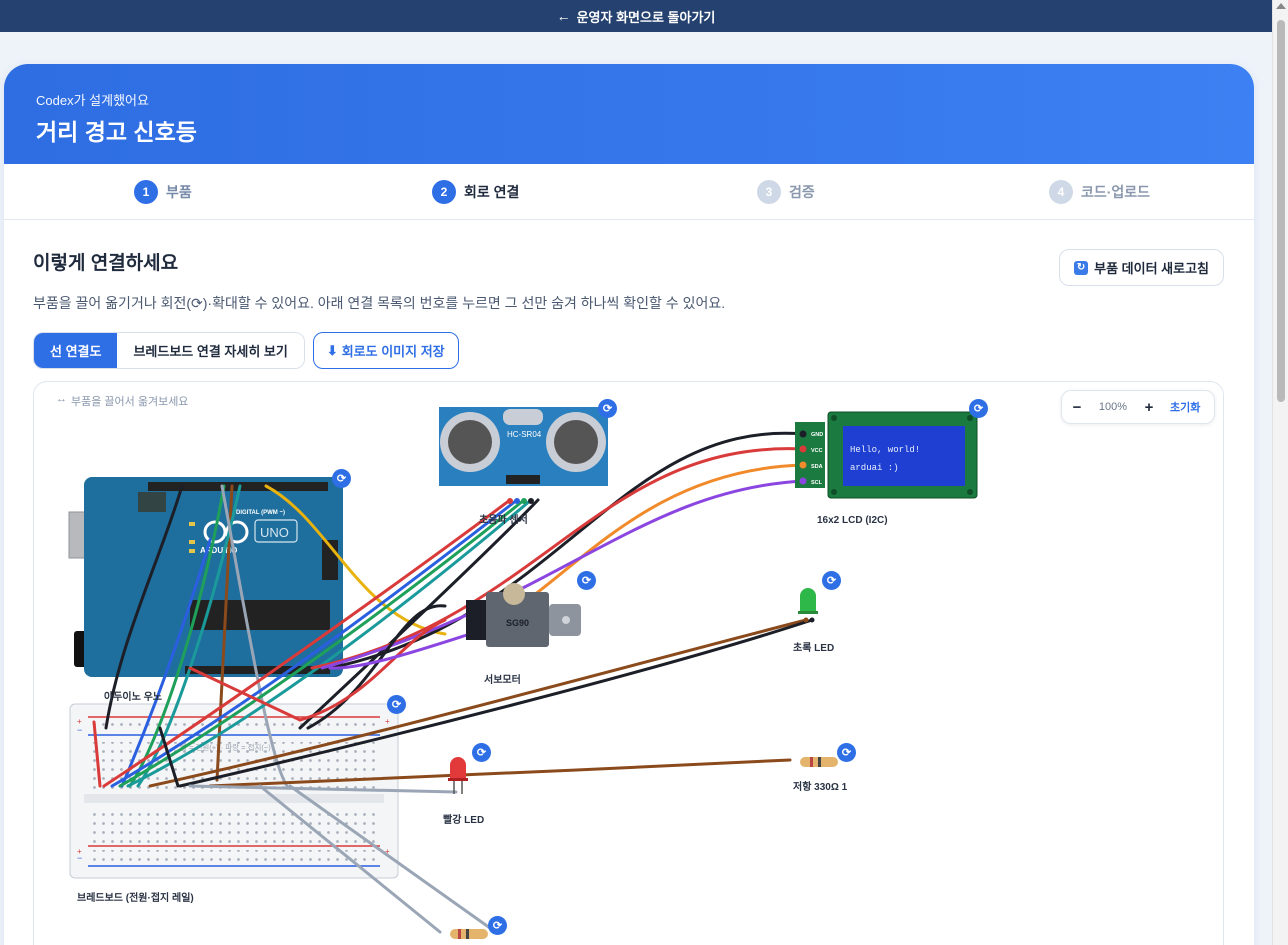 The height and width of the screenshot is (945, 1288). Describe the element at coordinates (817, 451) in the screenshot. I see `lcd-pin-vcc: VCC` at that location.